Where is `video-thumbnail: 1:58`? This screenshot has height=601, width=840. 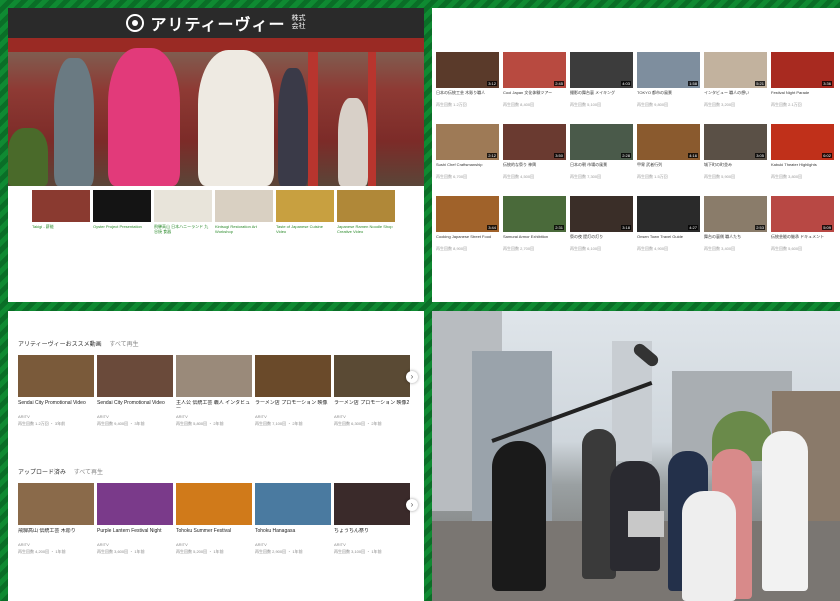
video-thumbnail: 1:58 is located at coordinates (668, 70).